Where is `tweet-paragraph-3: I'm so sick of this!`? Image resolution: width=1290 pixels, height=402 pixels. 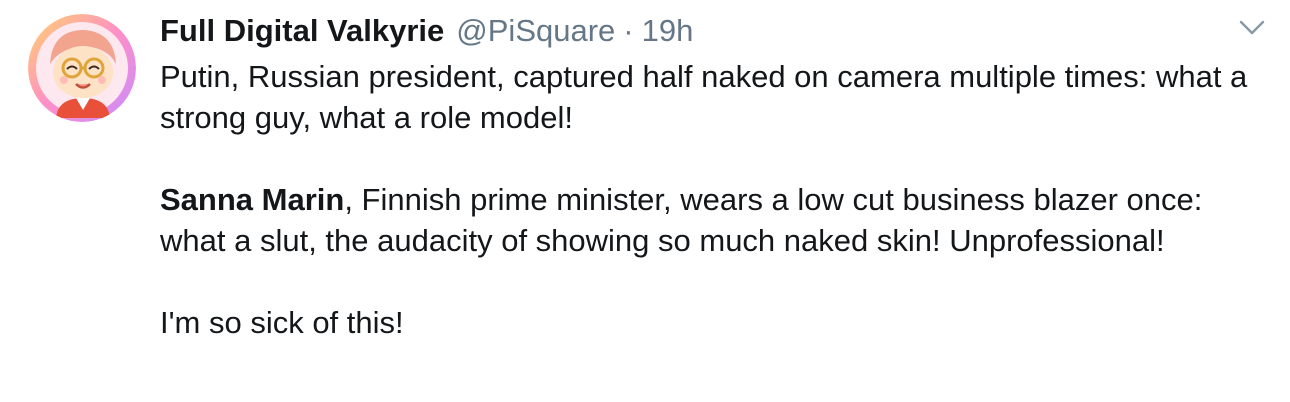
tweet-paragraph-3: I'm so sick of this! is located at coordinates (282, 322).